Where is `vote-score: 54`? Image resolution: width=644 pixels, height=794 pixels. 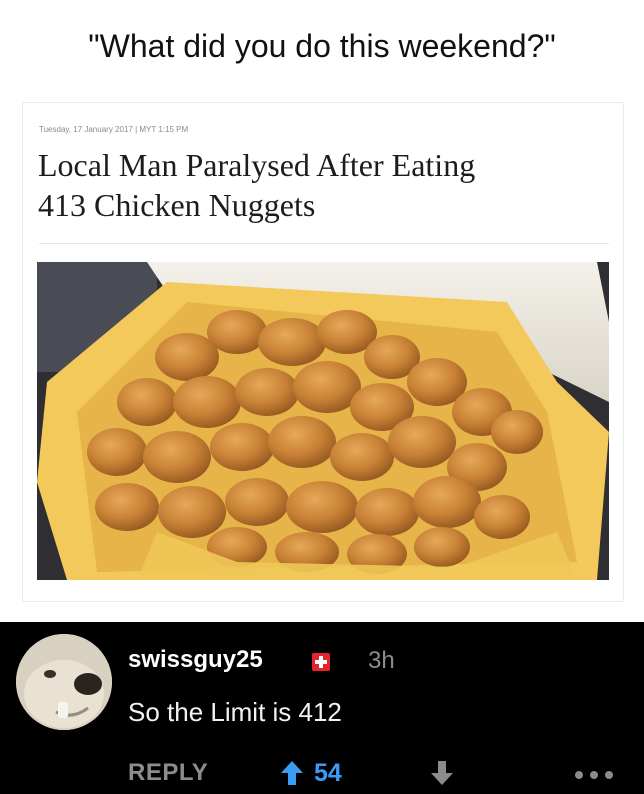 vote-score: 54 is located at coordinates (328, 773).